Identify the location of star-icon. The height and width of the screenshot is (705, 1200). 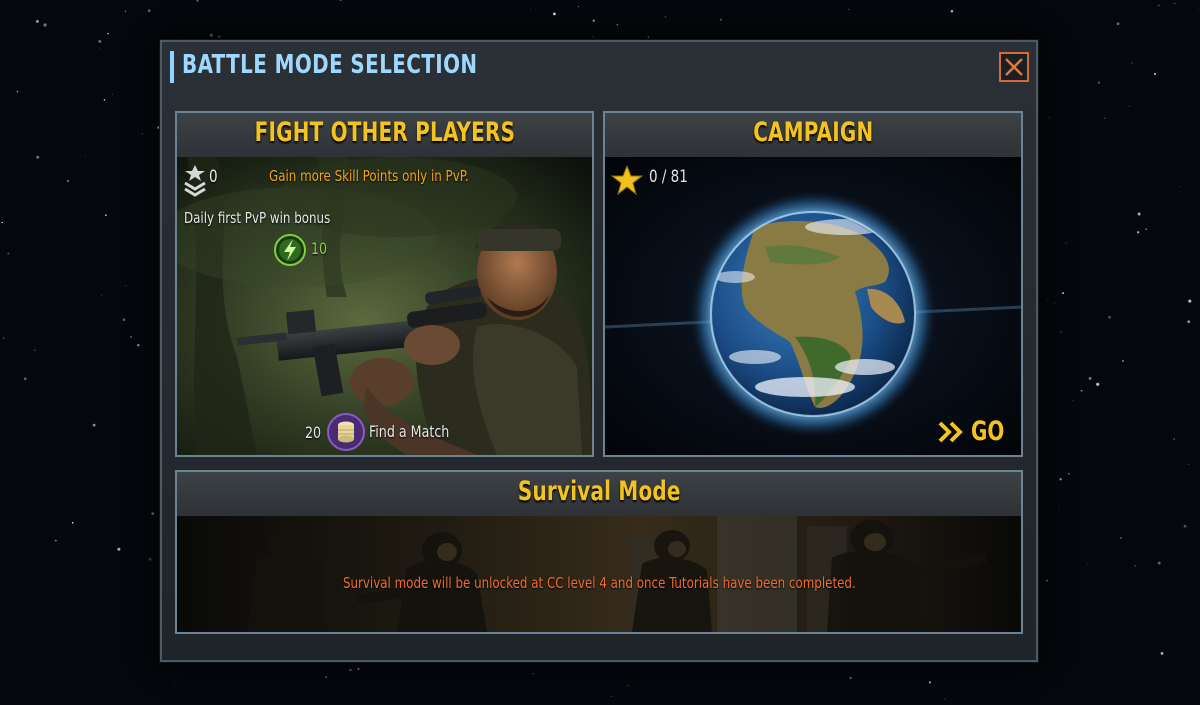
(627, 180).